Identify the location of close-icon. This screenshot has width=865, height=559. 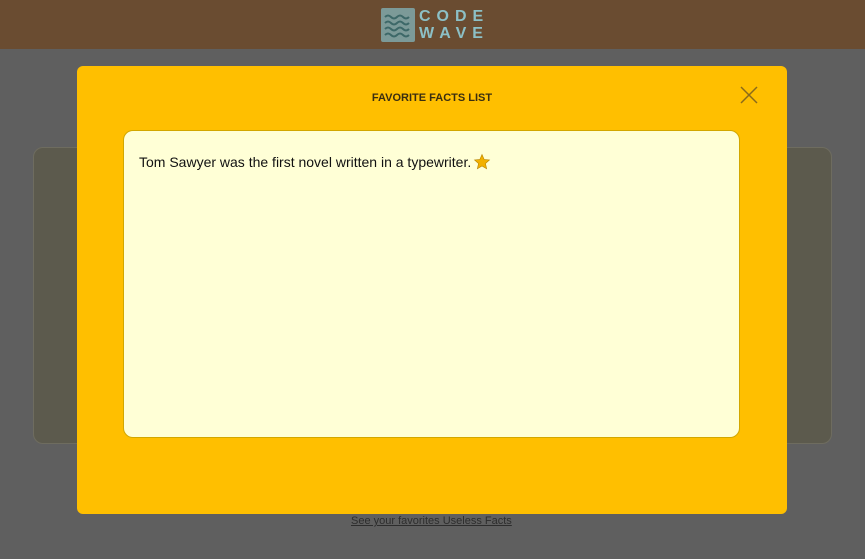
(749, 95).